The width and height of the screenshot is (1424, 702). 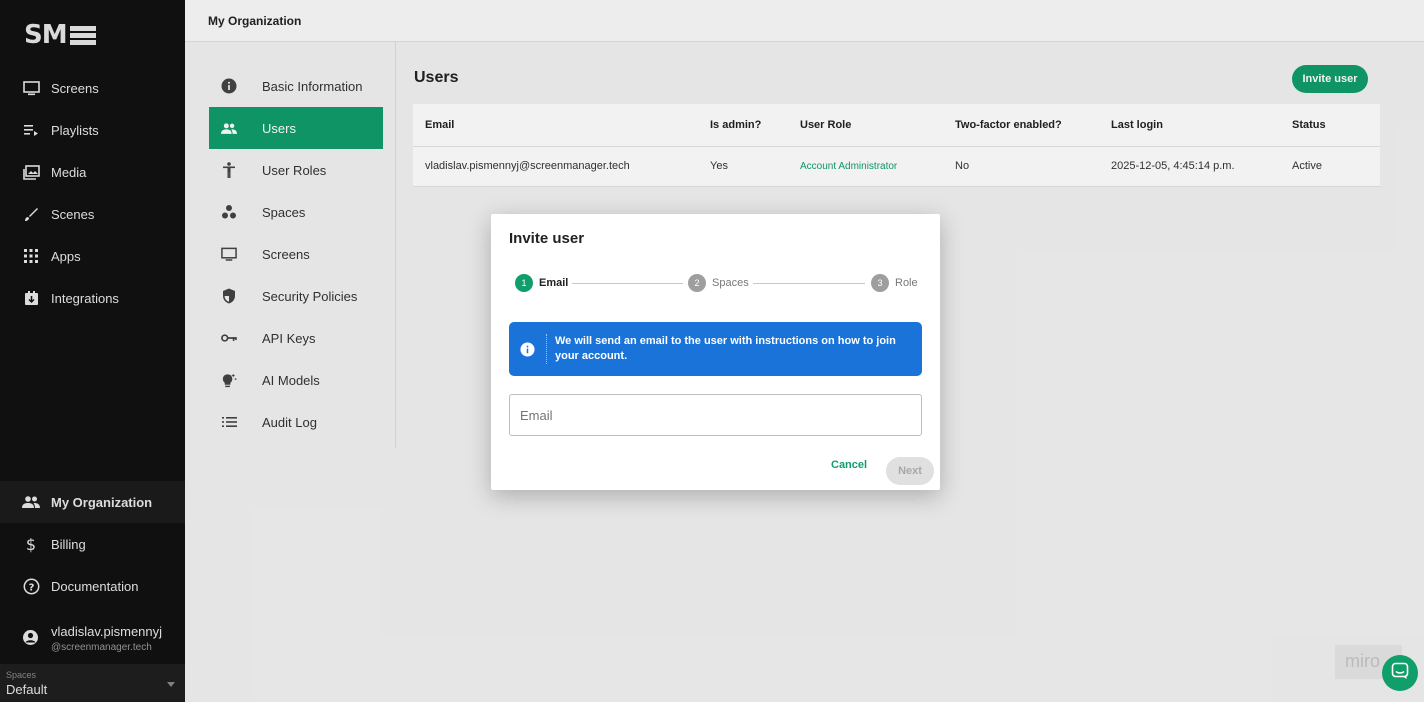 What do you see at coordinates (849, 465) in the screenshot?
I see `cancel-button: Cancel` at bounding box center [849, 465].